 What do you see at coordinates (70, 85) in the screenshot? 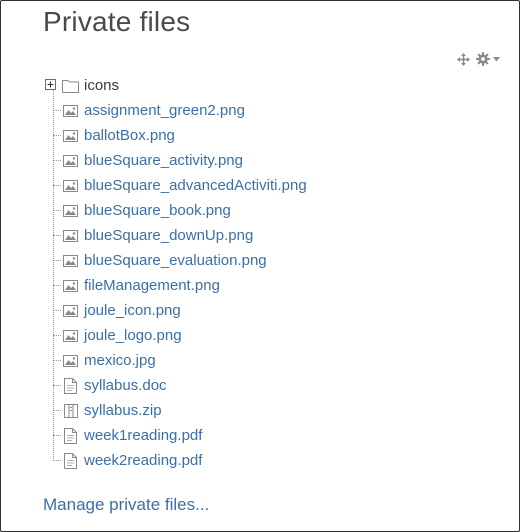
I see `folder-icon` at bounding box center [70, 85].